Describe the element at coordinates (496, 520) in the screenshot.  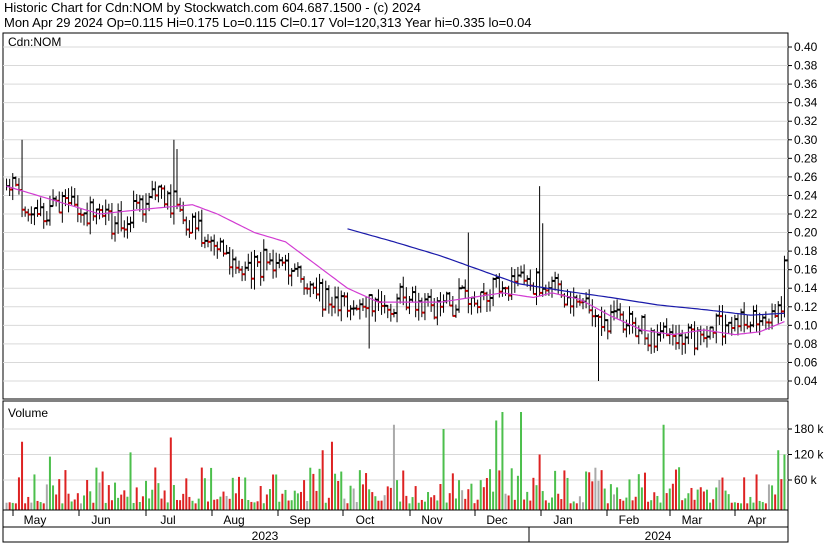
I see `month-label: Dec` at that location.